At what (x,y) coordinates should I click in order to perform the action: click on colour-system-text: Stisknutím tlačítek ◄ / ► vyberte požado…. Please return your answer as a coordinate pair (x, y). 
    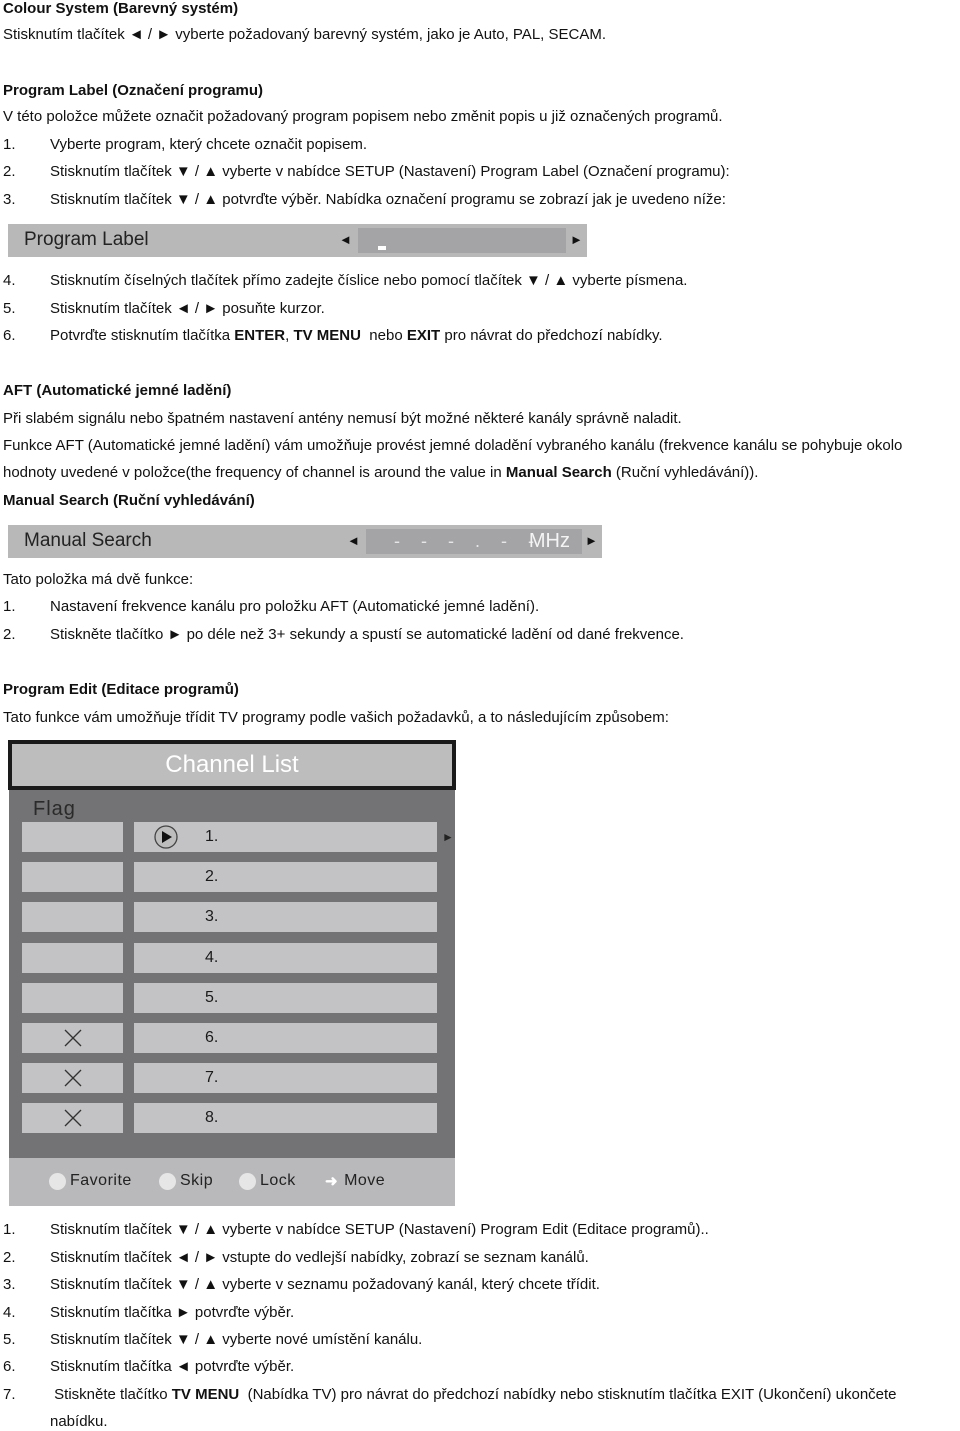
    Looking at the image, I should click on (305, 34).